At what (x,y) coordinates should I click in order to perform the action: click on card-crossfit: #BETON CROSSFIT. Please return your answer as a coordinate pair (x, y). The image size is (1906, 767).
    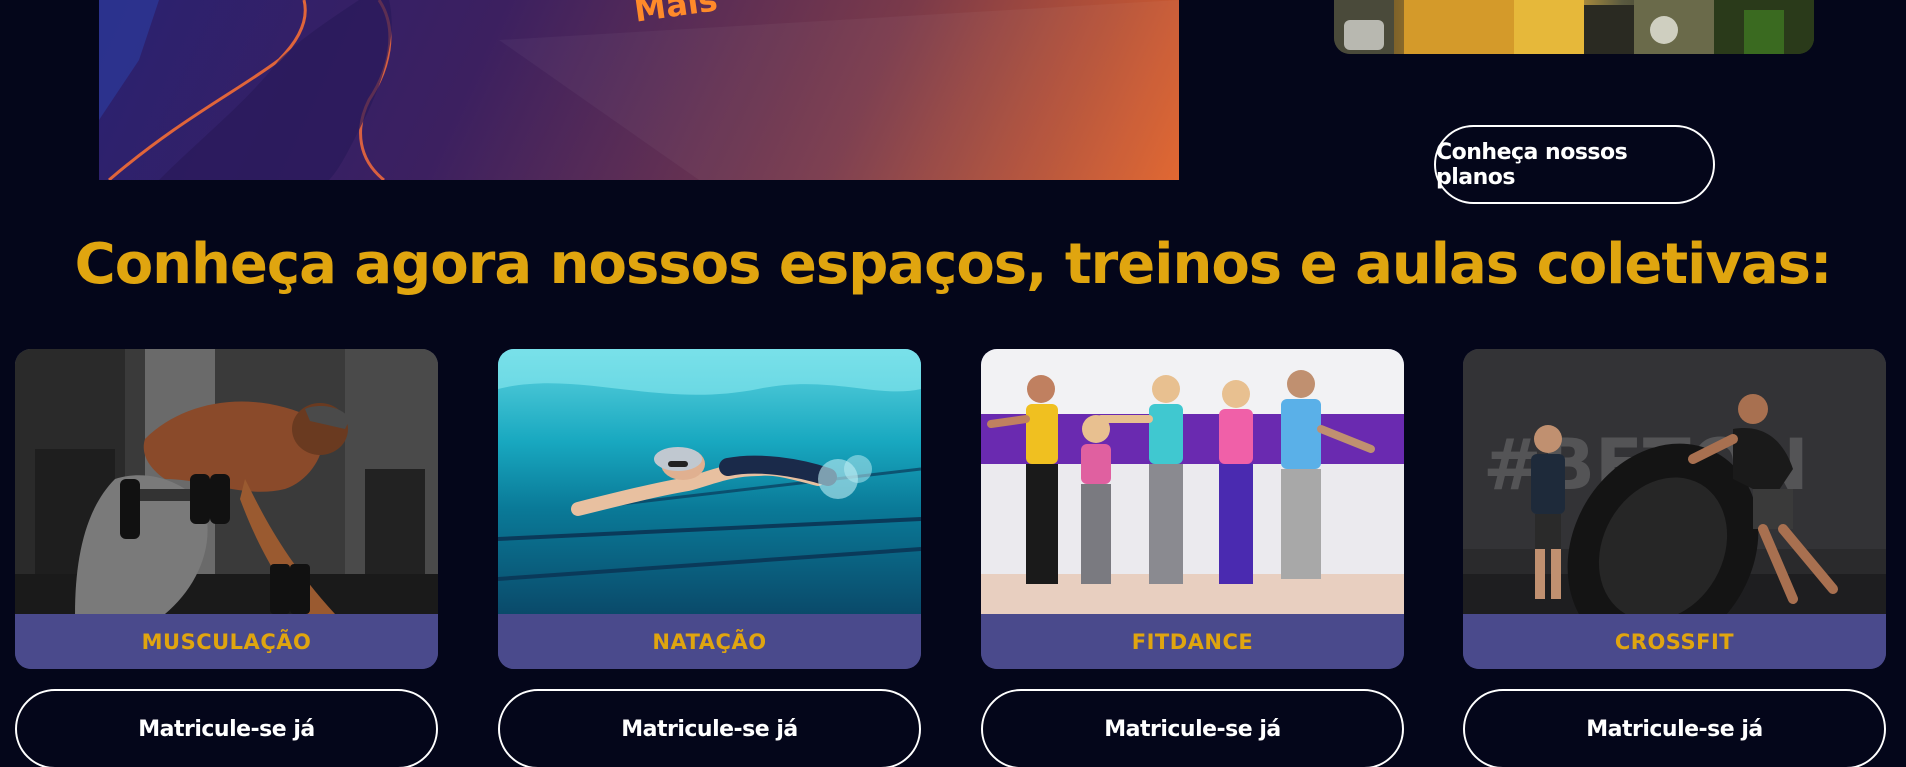
    Looking at the image, I should click on (1674, 509).